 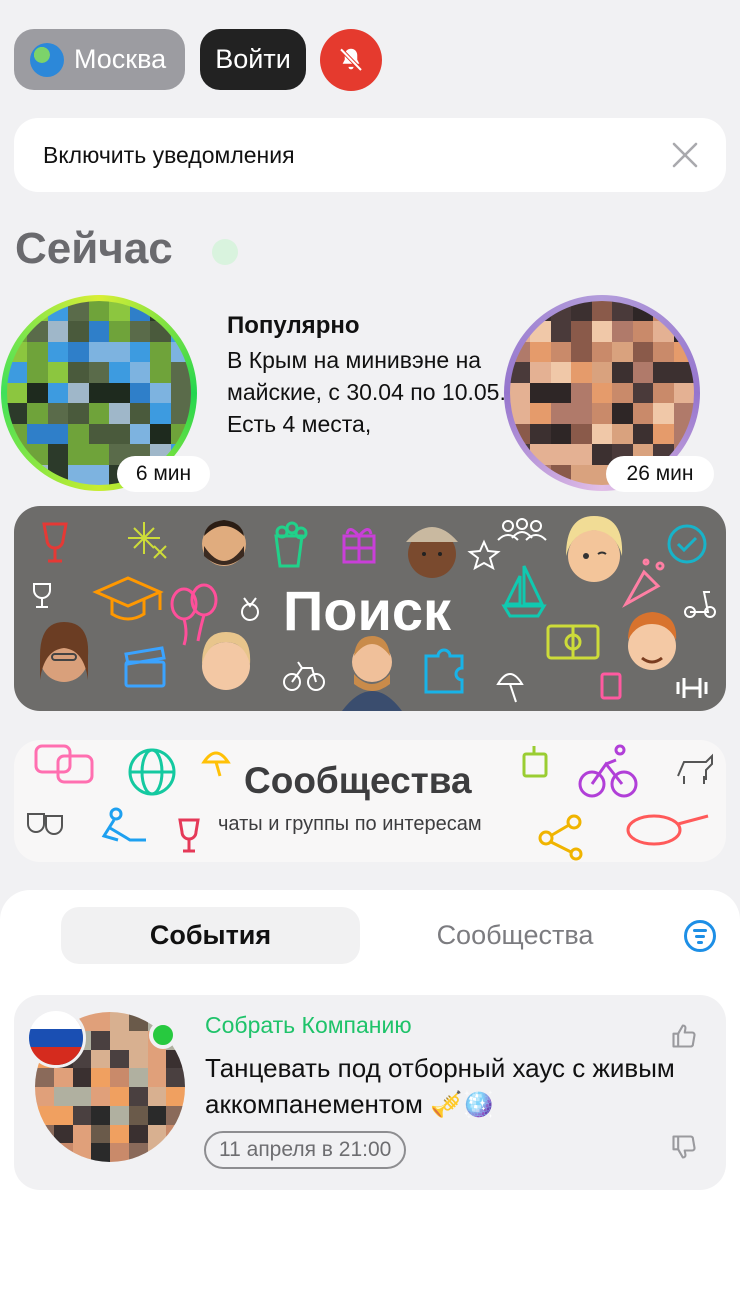 What do you see at coordinates (120, 59) in the screenshot?
I see `city-label: Москва` at bounding box center [120, 59].